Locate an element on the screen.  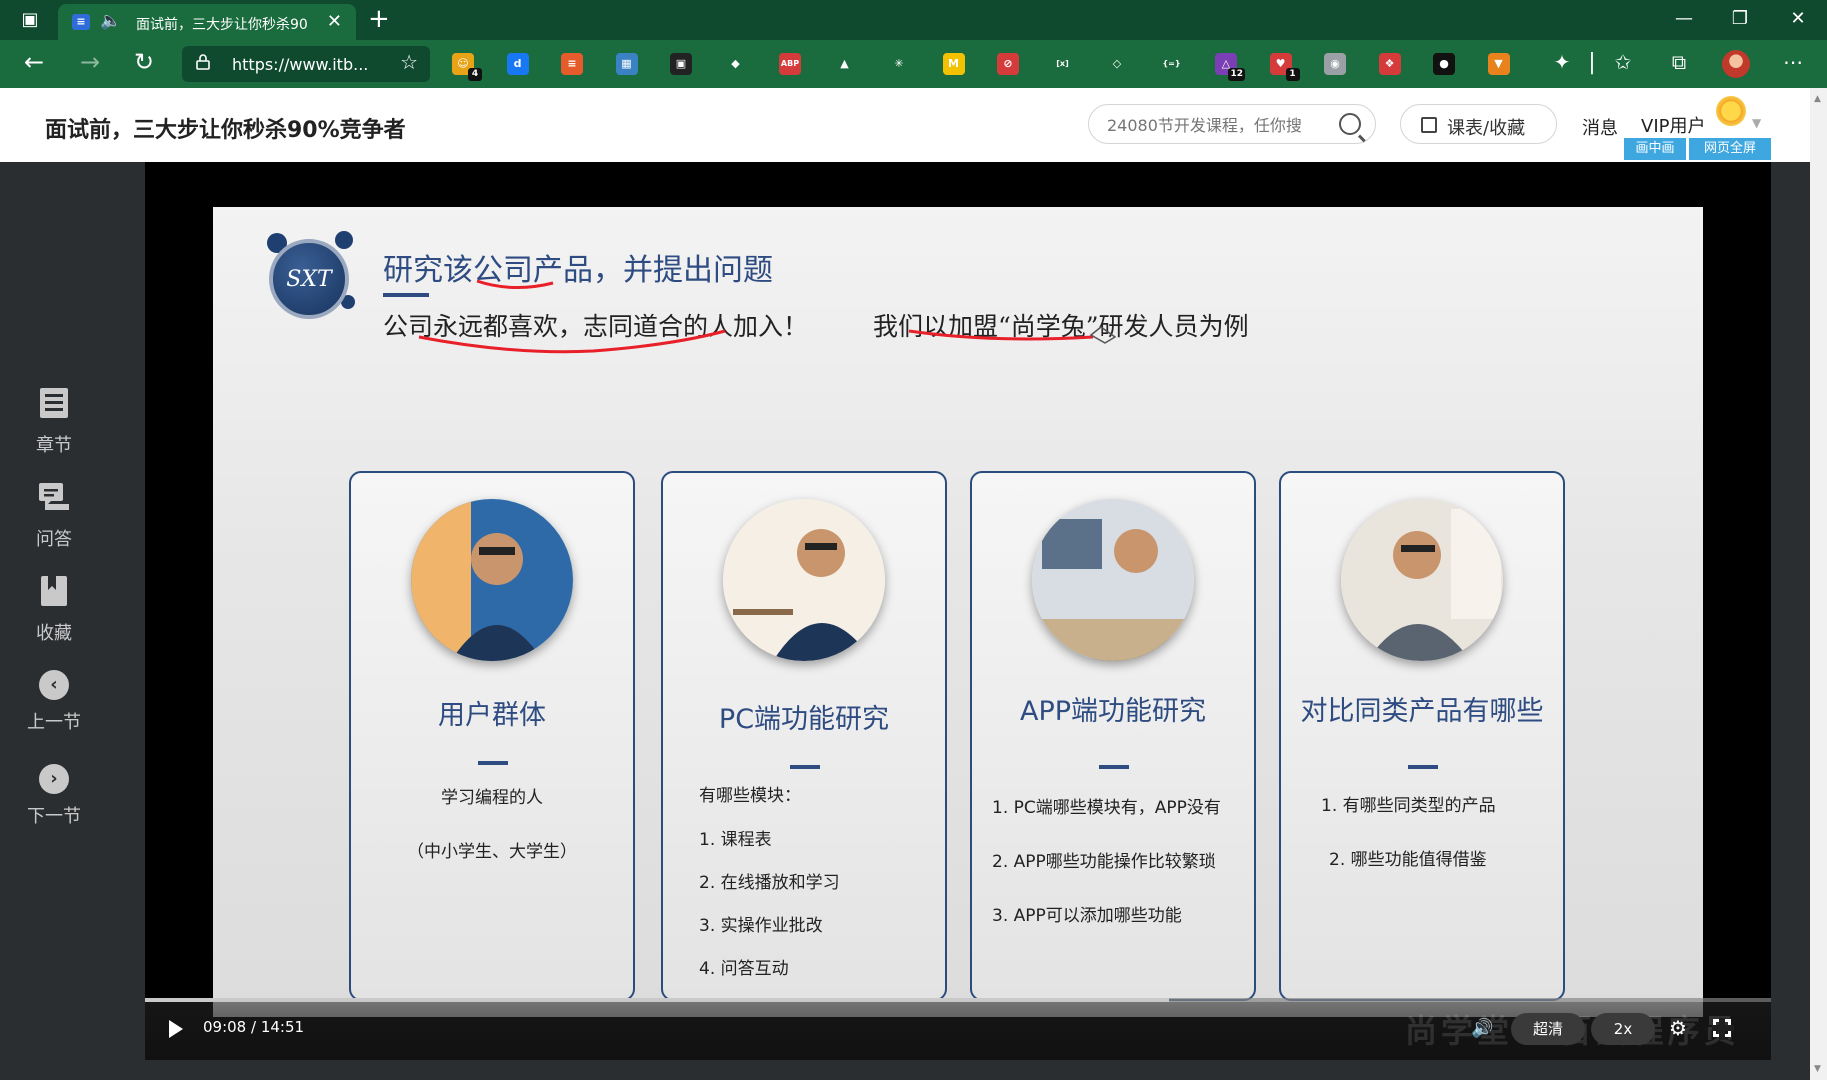
card-line: 2. APP哪些功能操作比较繁琐 is located at coordinates (1104, 862).